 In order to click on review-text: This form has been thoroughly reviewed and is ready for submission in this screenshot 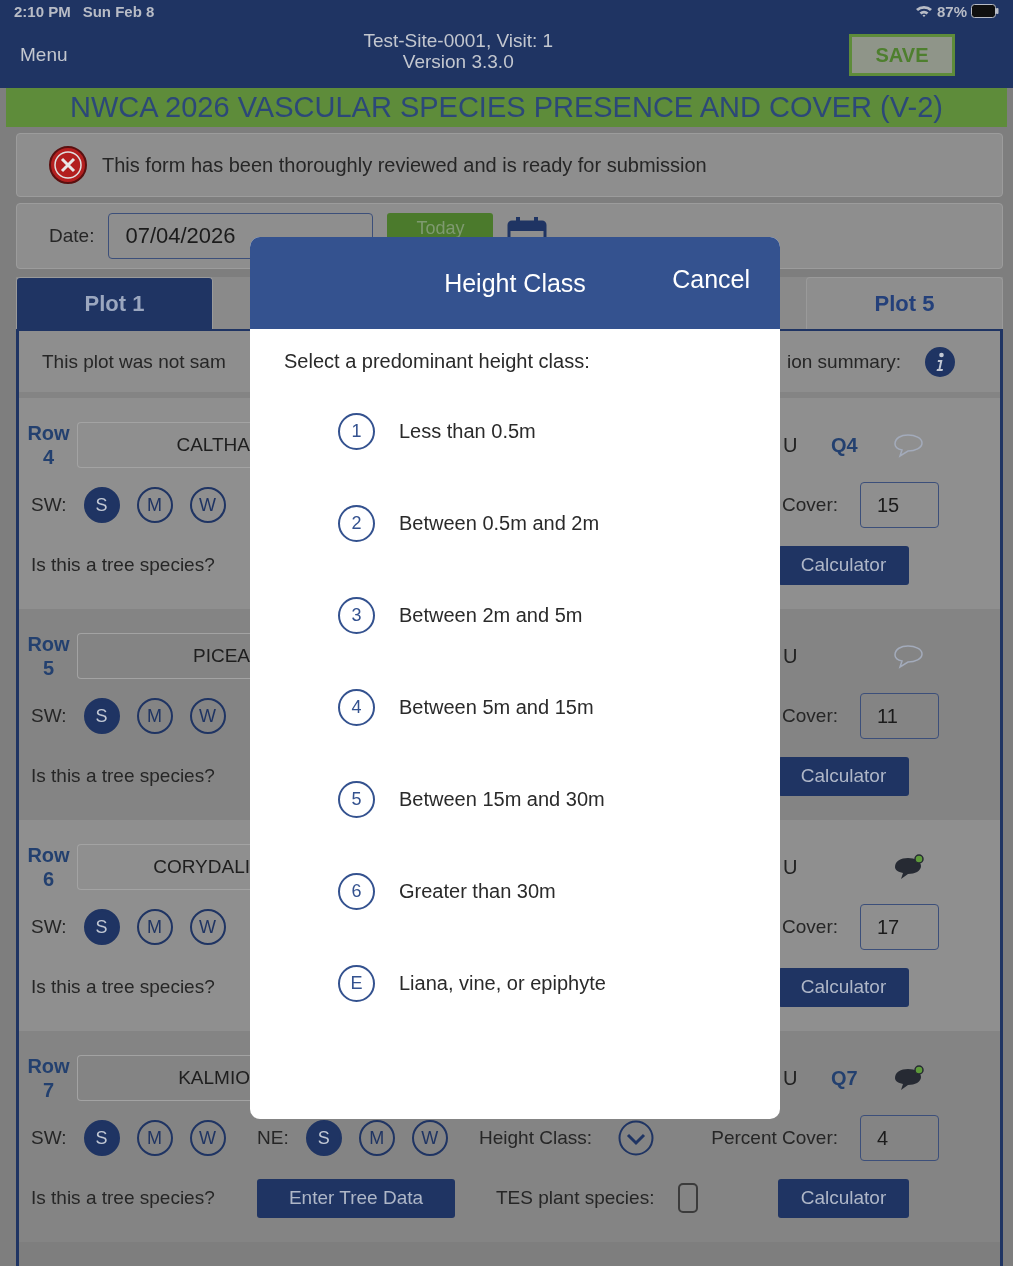, I will do `click(404, 165)`.